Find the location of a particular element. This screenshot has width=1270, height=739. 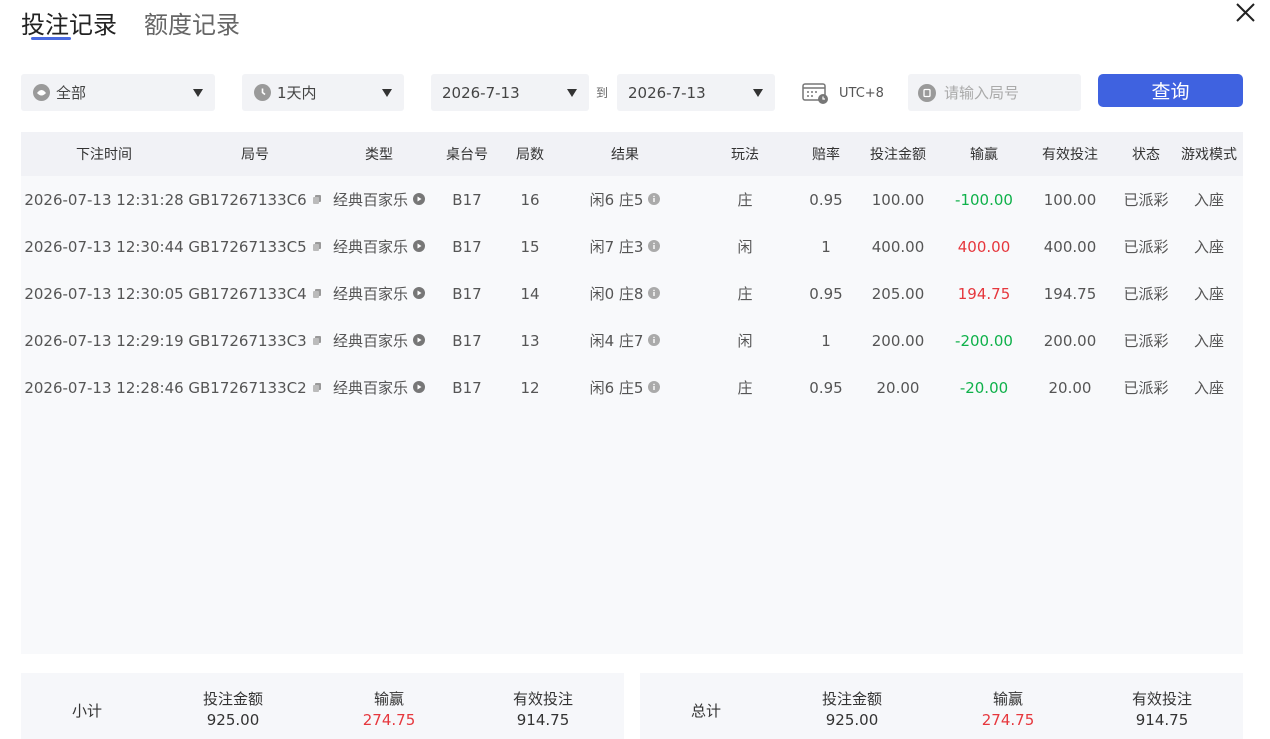

cell-bet-amount: 100.00 is located at coordinates (898, 199).